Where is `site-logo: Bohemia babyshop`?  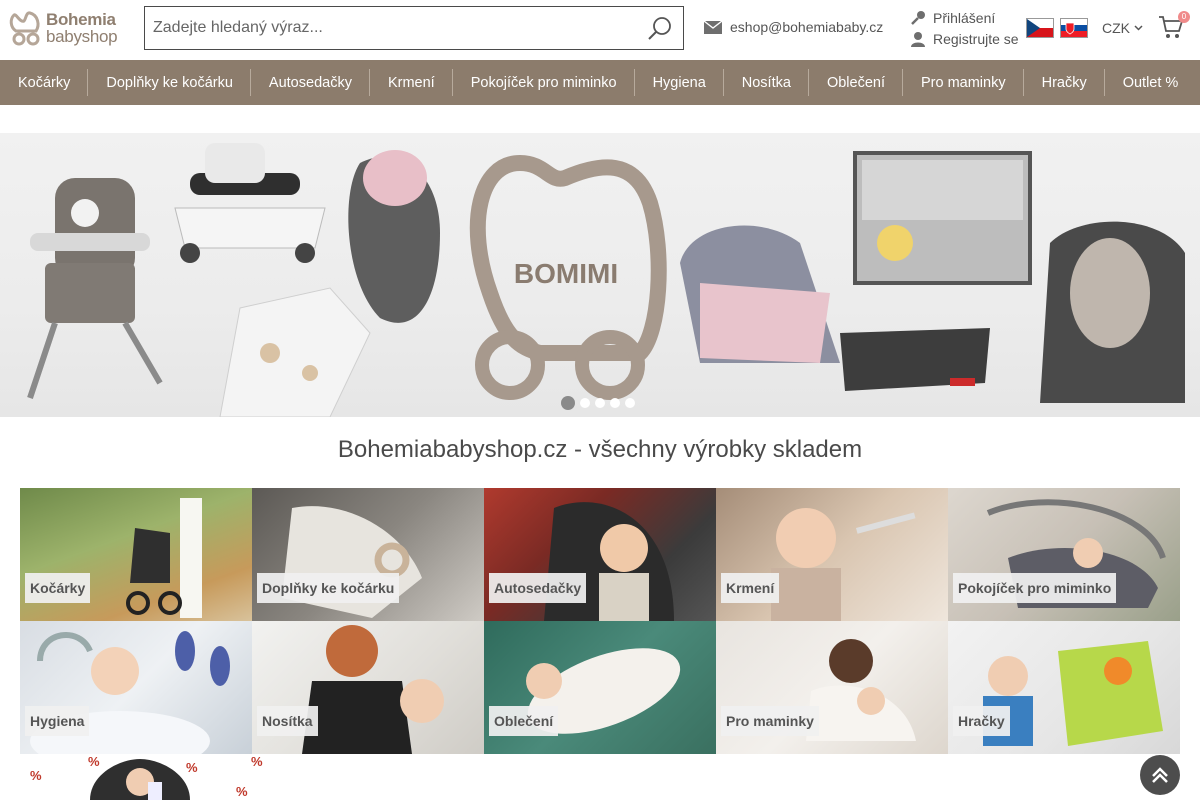 site-logo: Bohemia babyshop is located at coordinates (64, 28).